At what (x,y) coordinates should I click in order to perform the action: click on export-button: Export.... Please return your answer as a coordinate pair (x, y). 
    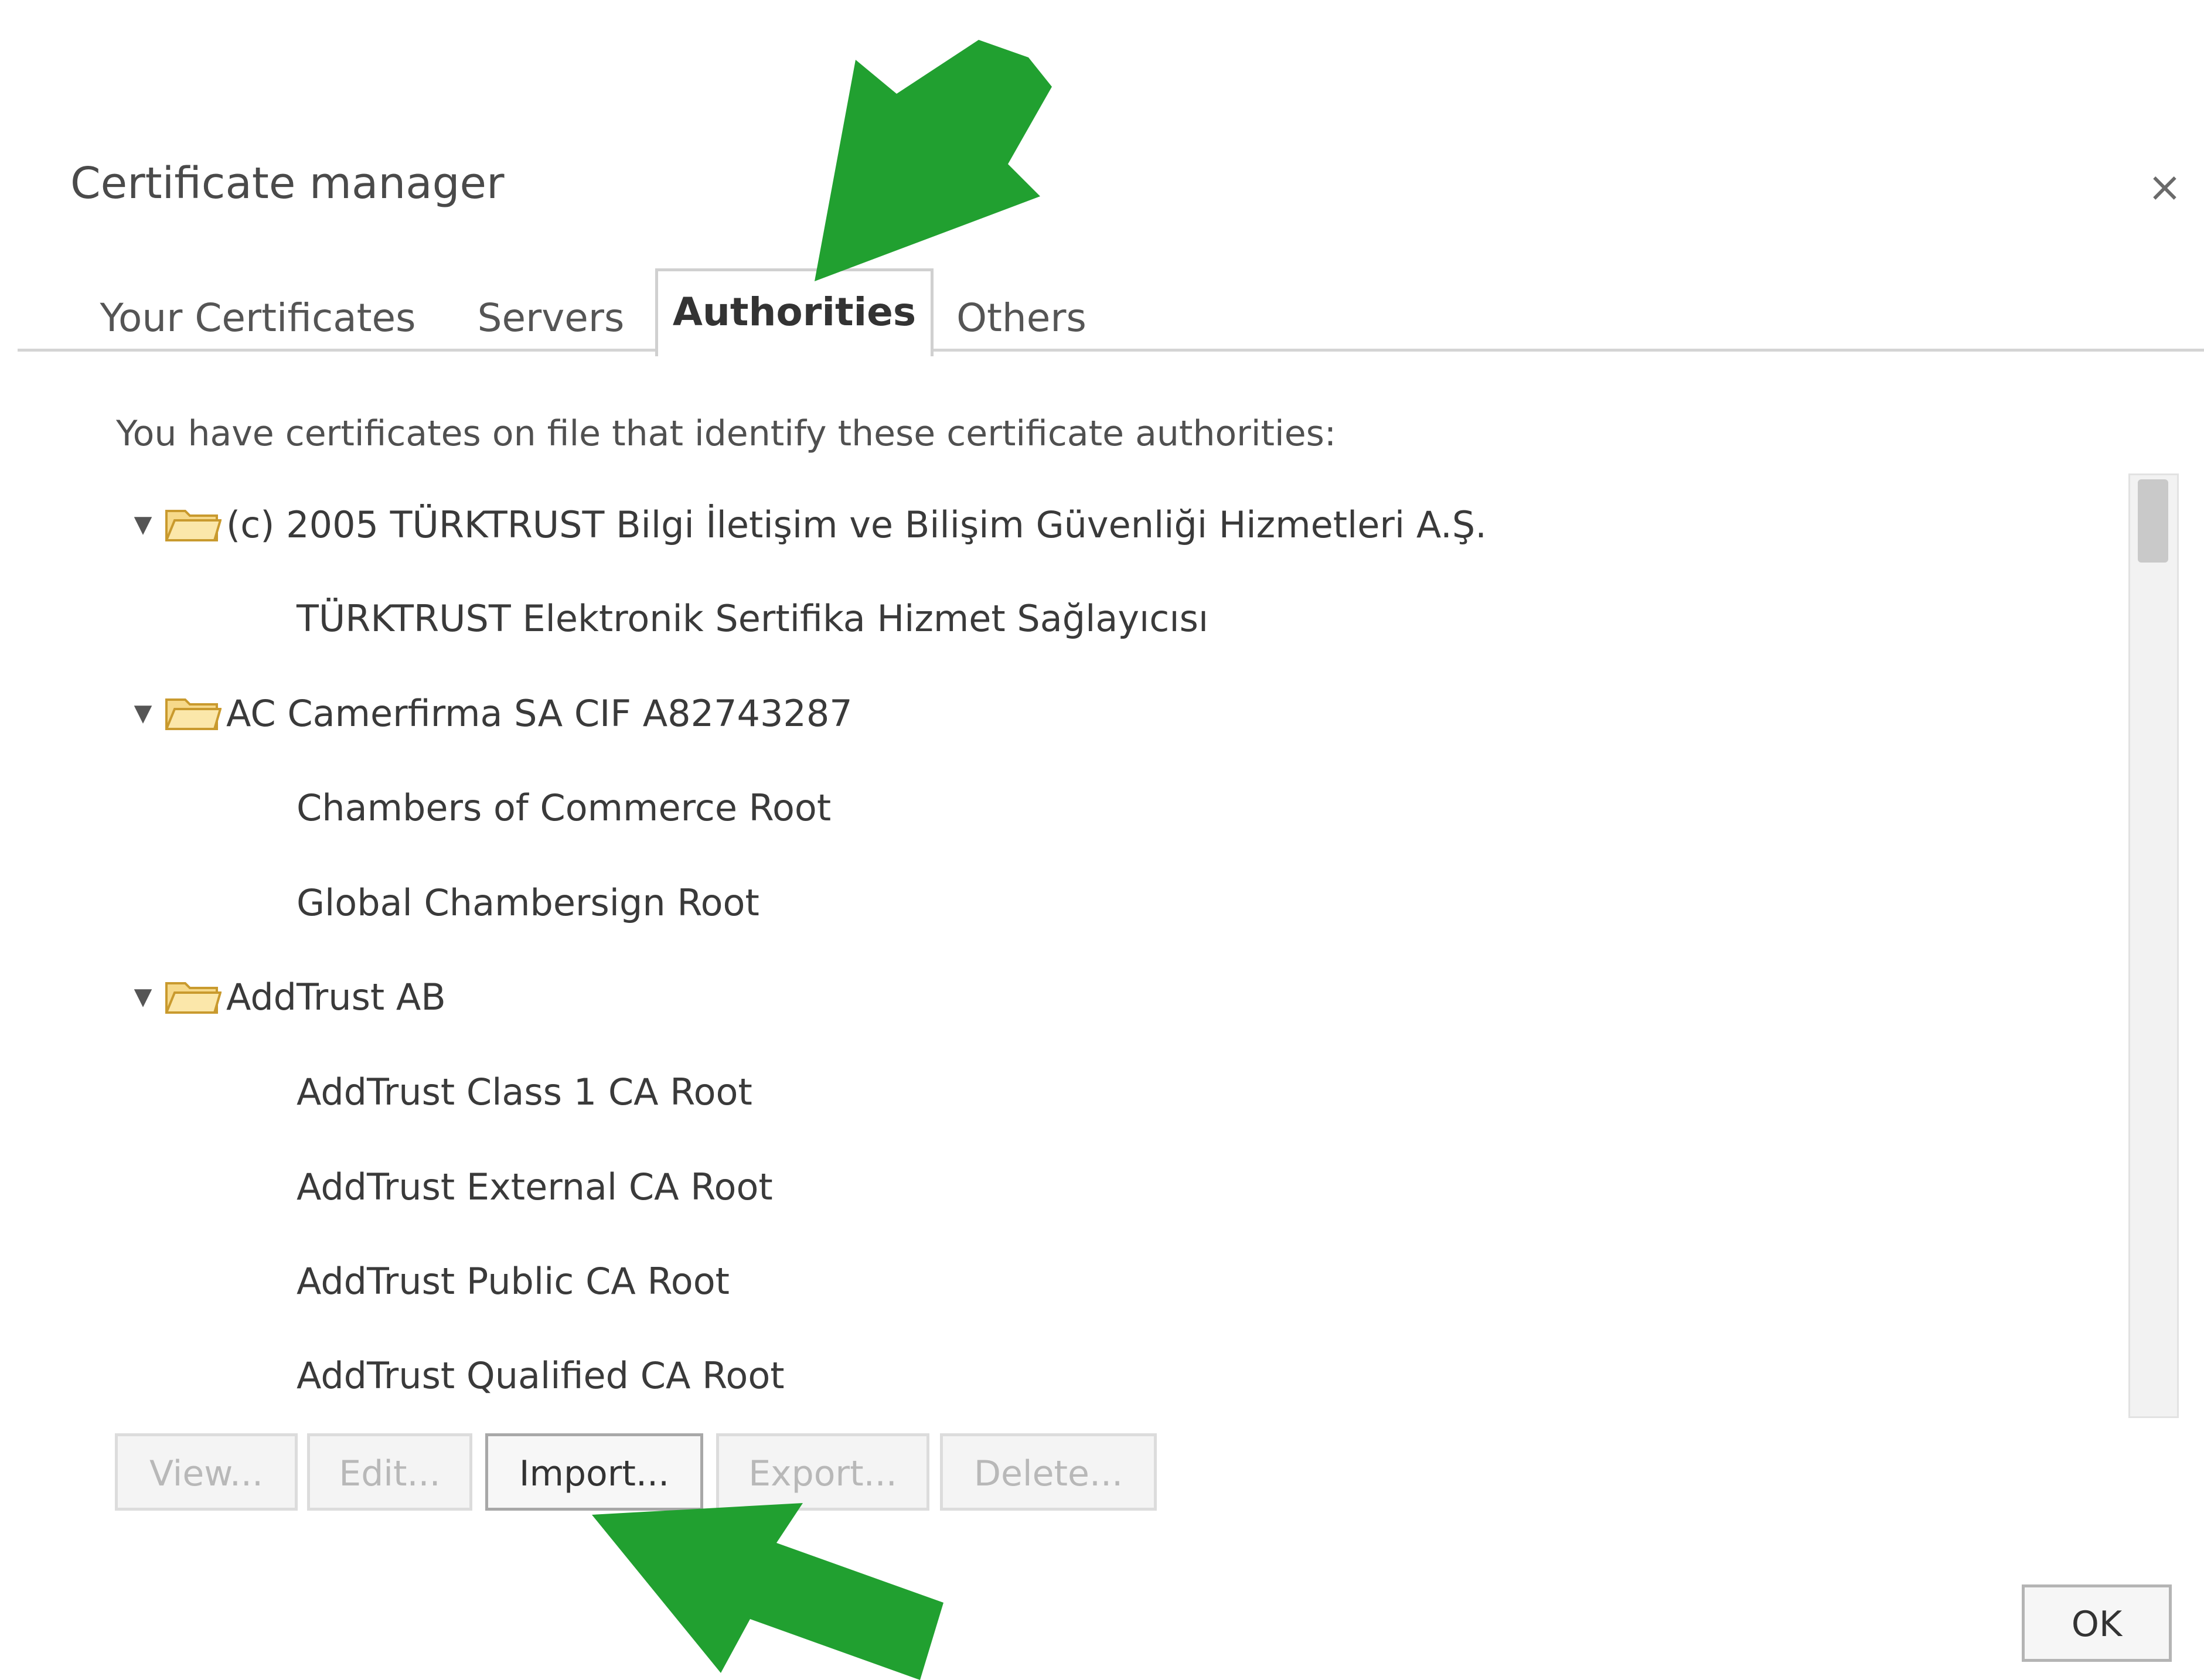
    Looking at the image, I should click on (822, 1472).